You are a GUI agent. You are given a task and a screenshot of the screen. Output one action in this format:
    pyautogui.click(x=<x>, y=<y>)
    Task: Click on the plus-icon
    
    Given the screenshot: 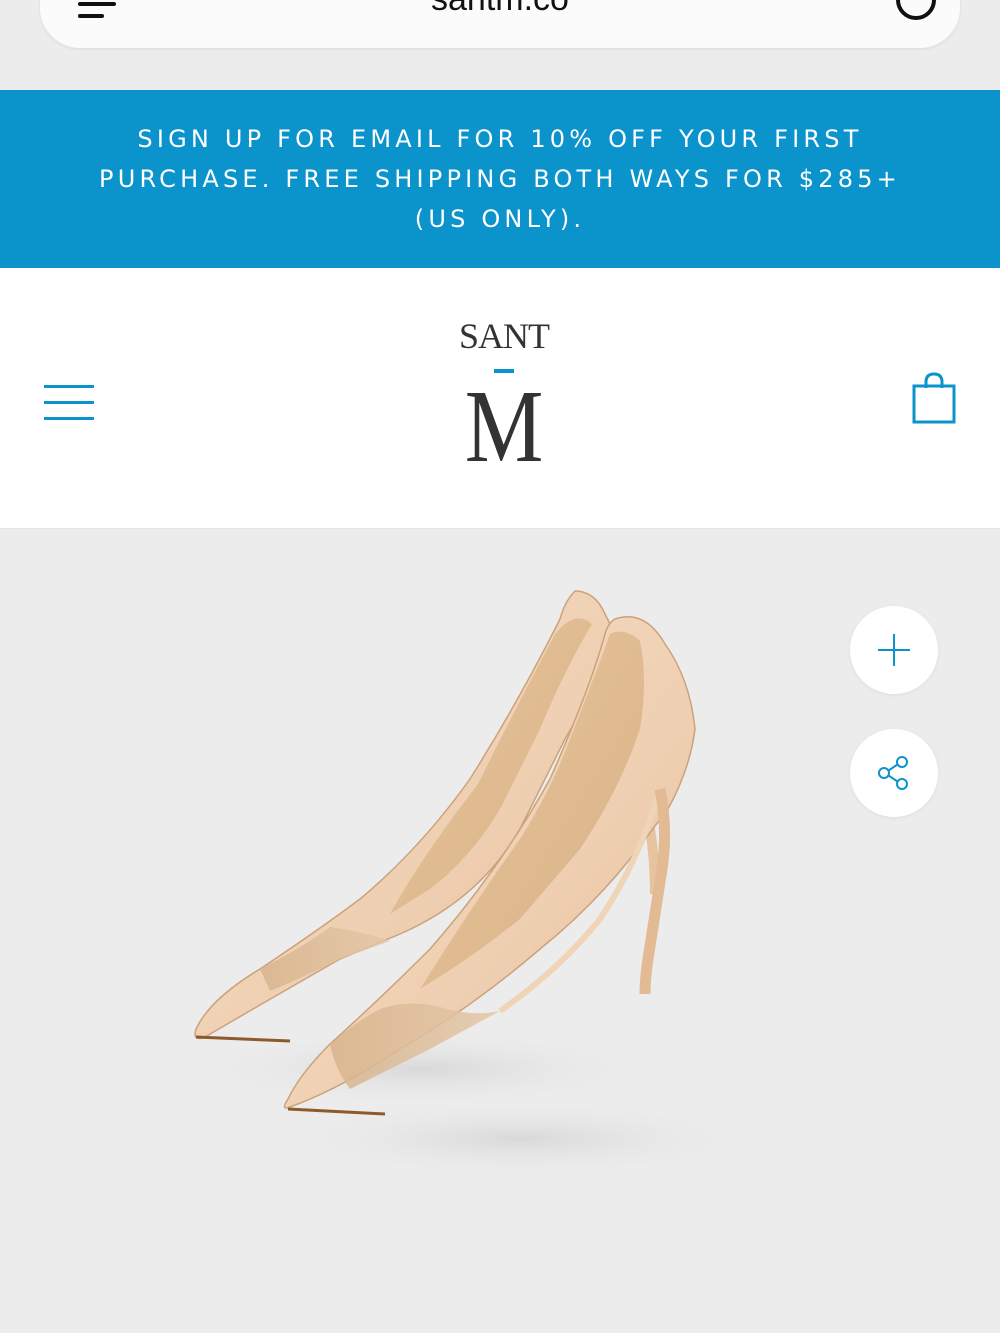 What is the action you would take?
    pyautogui.click(x=894, y=650)
    